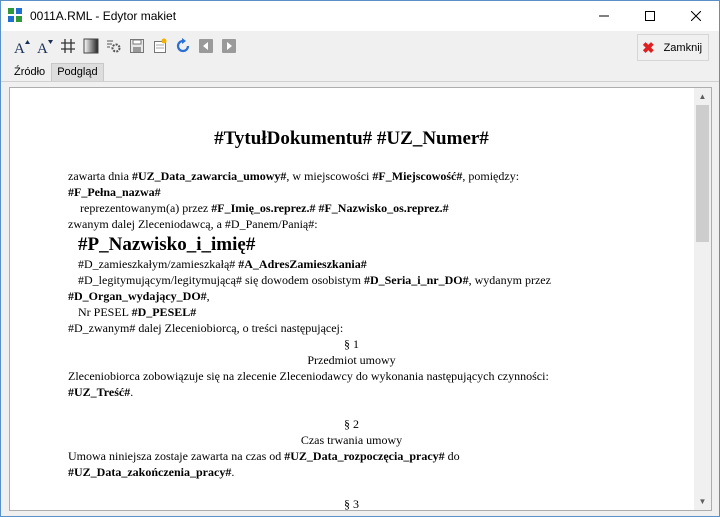  What do you see at coordinates (702, 299) in the screenshot?
I see `vertical-scrollbar: ▲ ▼` at bounding box center [702, 299].